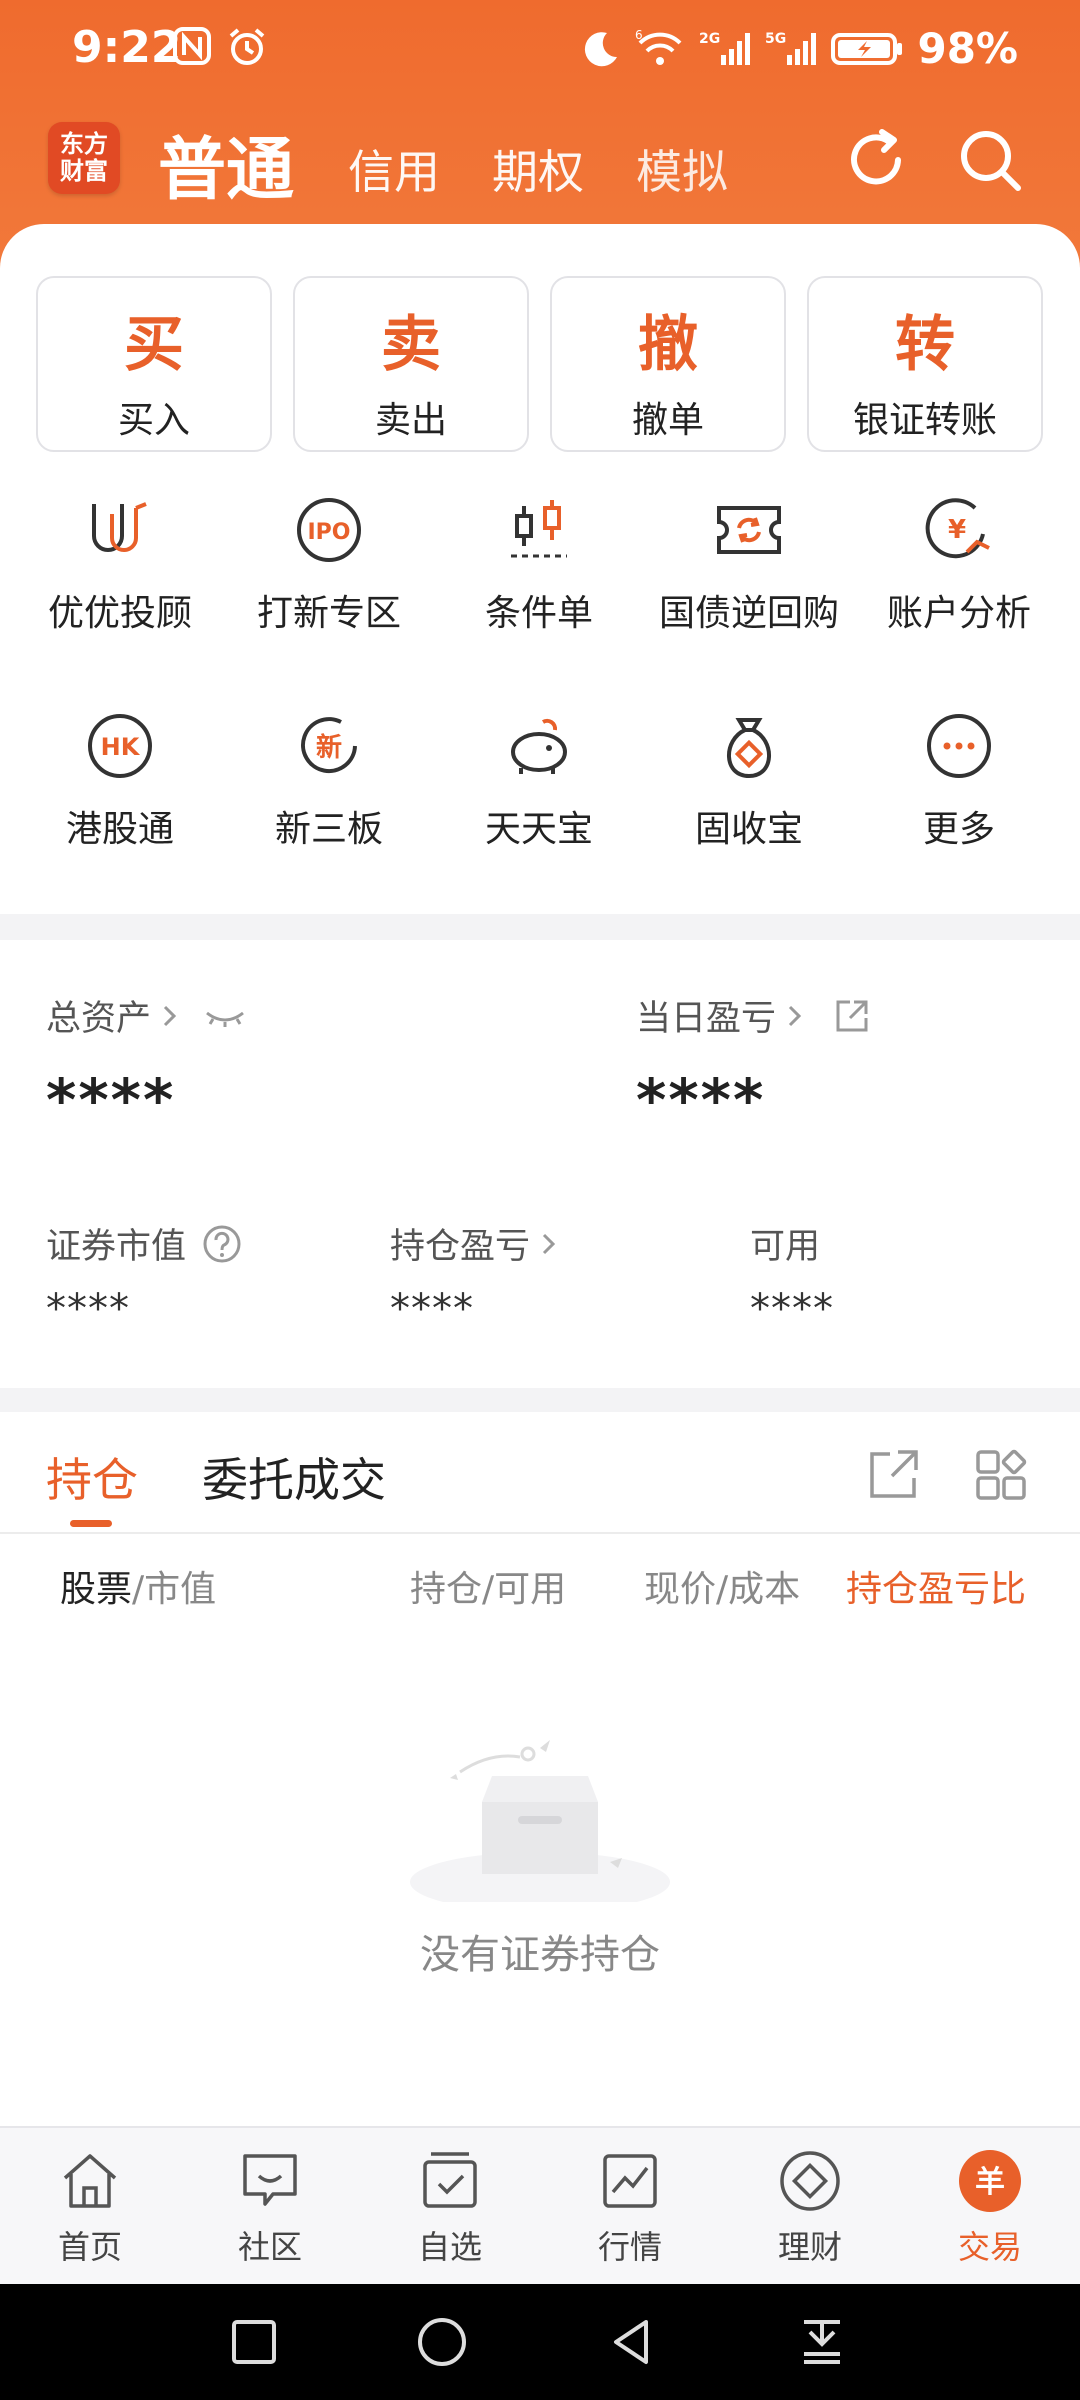 The width and height of the screenshot is (1080, 2400). Describe the element at coordinates (539, 746) in the screenshot. I see `piggy-bank-icon` at that location.